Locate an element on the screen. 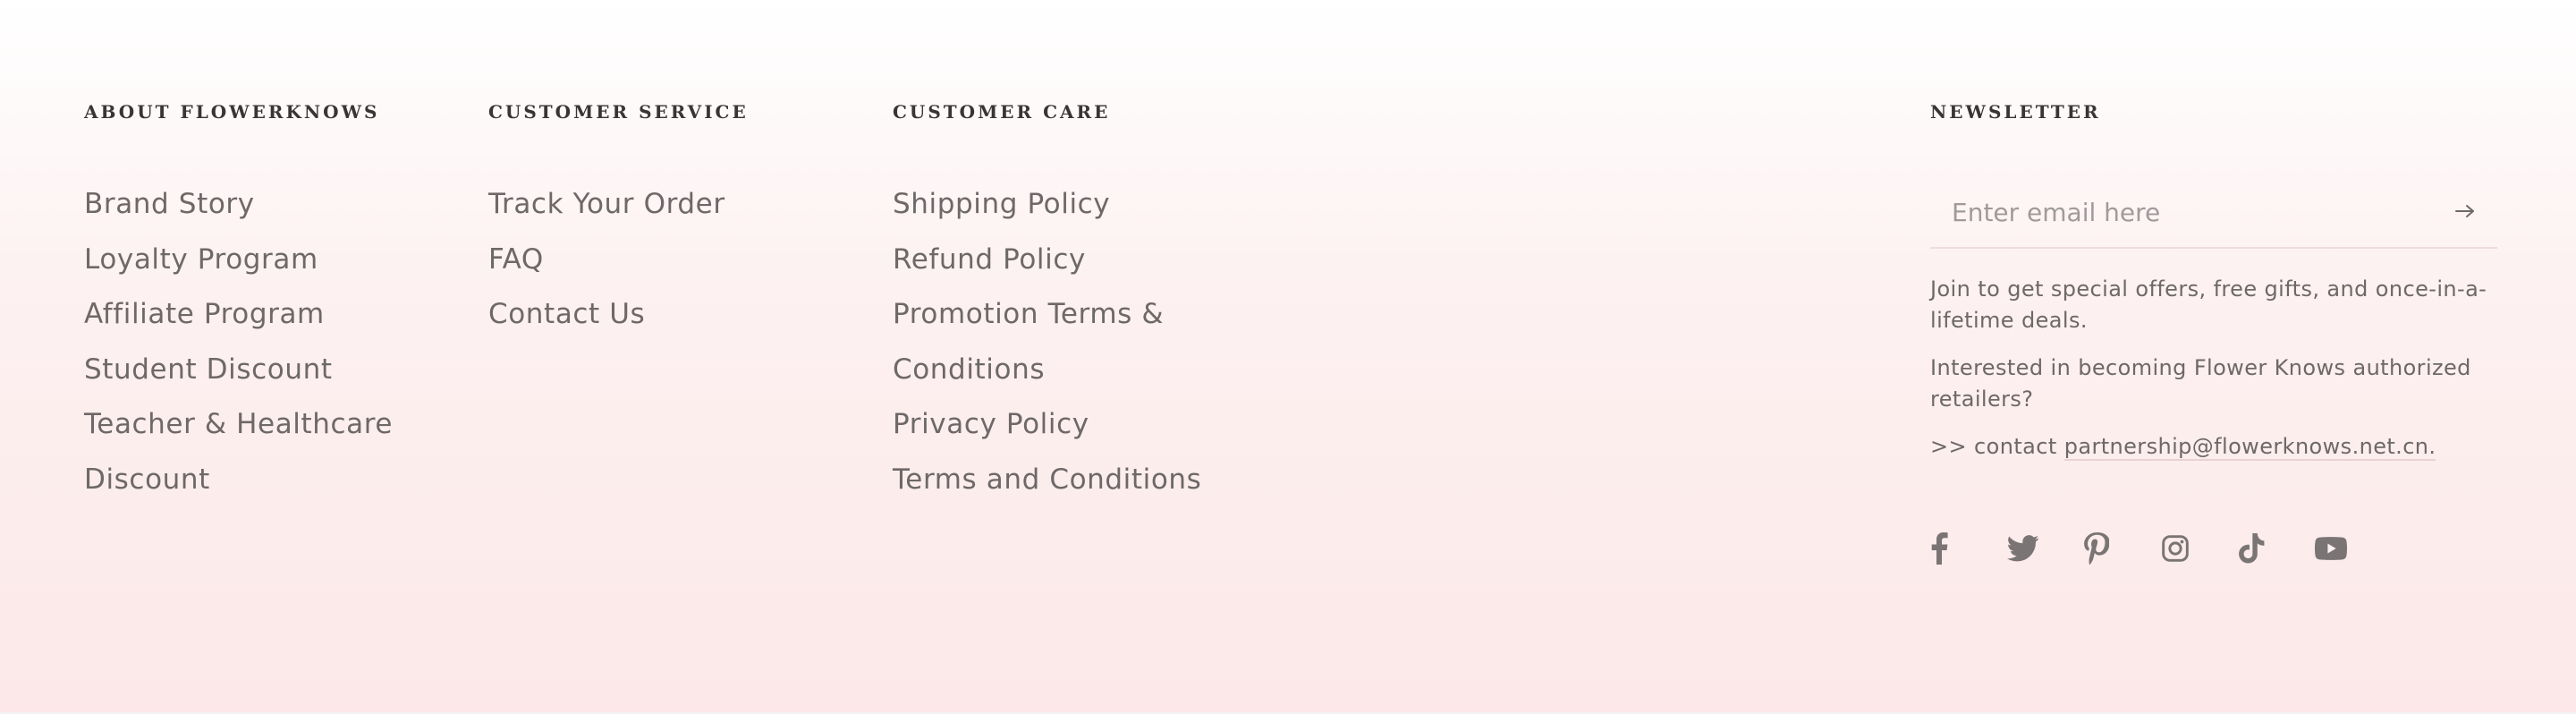 This screenshot has width=2576, height=714. about-link-teacher-healthcare: Teacher & Healthcare is located at coordinates (238, 425).